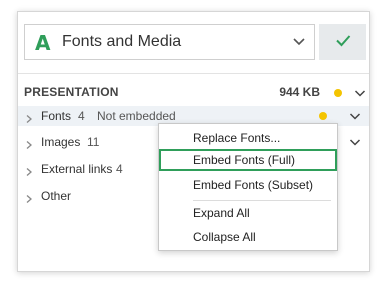  Describe the element at coordinates (299, 92) in the screenshot. I see `section-size: 944 KB` at that location.